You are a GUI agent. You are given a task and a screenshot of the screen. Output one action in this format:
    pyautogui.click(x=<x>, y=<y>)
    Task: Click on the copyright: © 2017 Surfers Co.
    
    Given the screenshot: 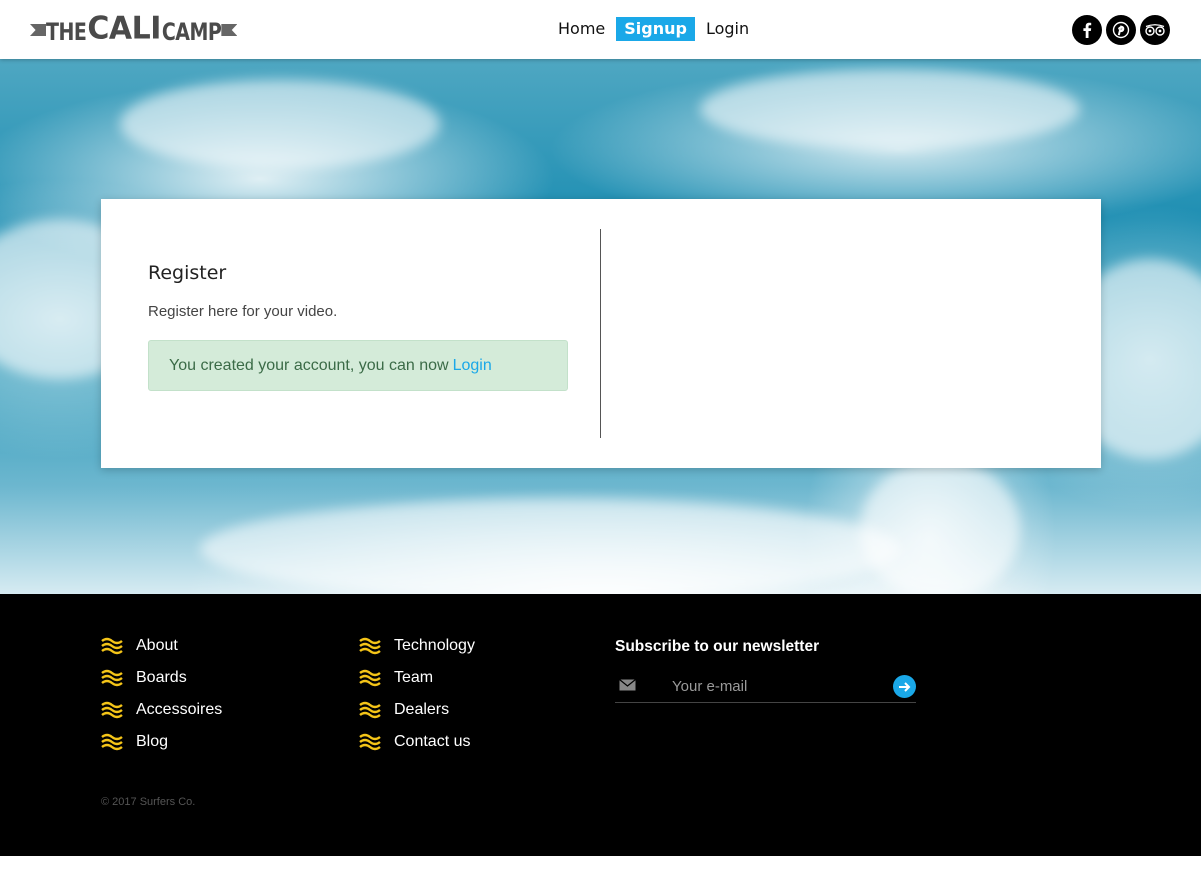 What is the action you would take?
    pyautogui.click(x=148, y=802)
    